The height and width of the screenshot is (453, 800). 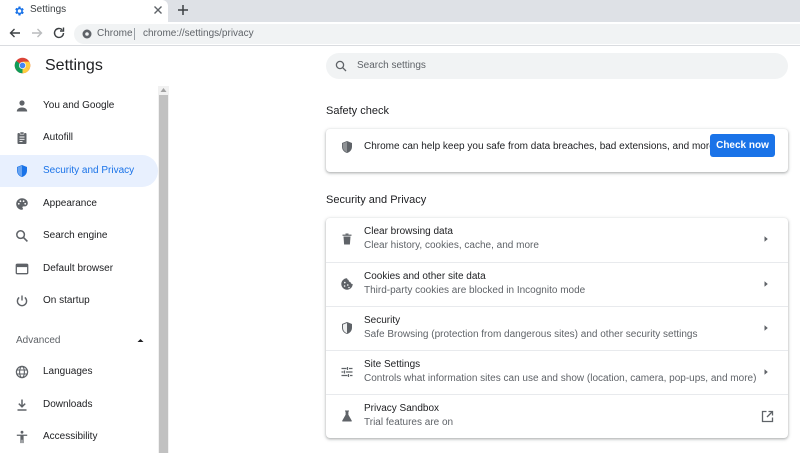 What do you see at coordinates (70, 203) in the screenshot?
I see `sidebar-item-label: Appearance` at bounding box center [70, 203].